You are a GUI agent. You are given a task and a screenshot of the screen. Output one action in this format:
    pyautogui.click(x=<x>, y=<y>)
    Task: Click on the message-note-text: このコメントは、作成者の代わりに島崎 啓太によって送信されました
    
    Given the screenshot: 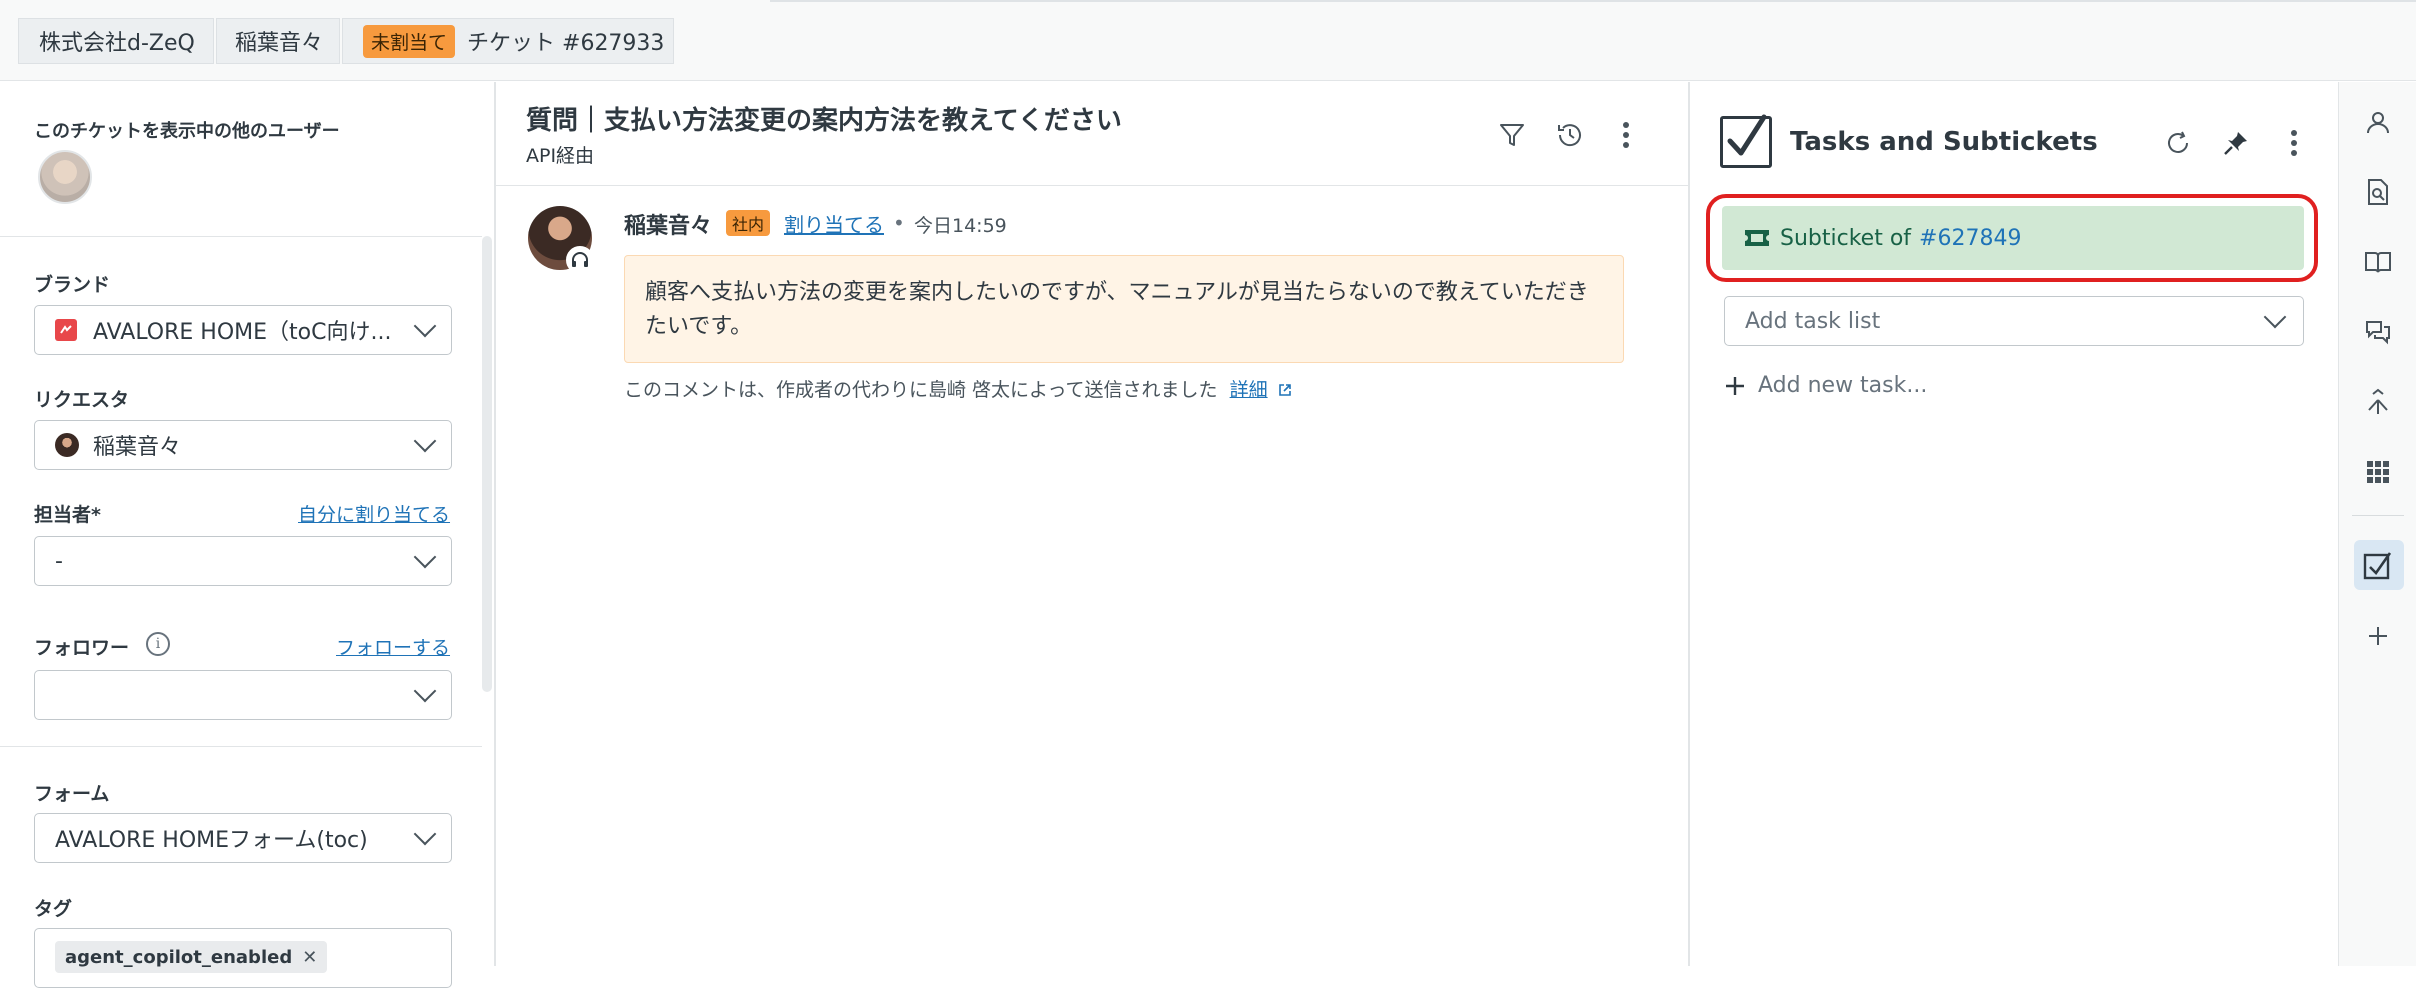 What is the action you would take?
    pyautogui.click(x=921, y=390)
    